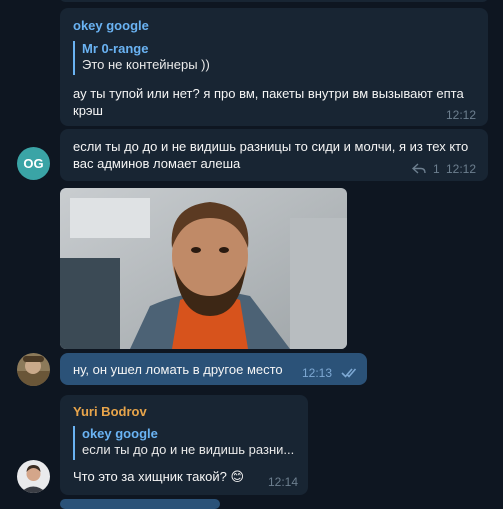  I want to click on avatar-yuri-bodrov, so click(33, 476).